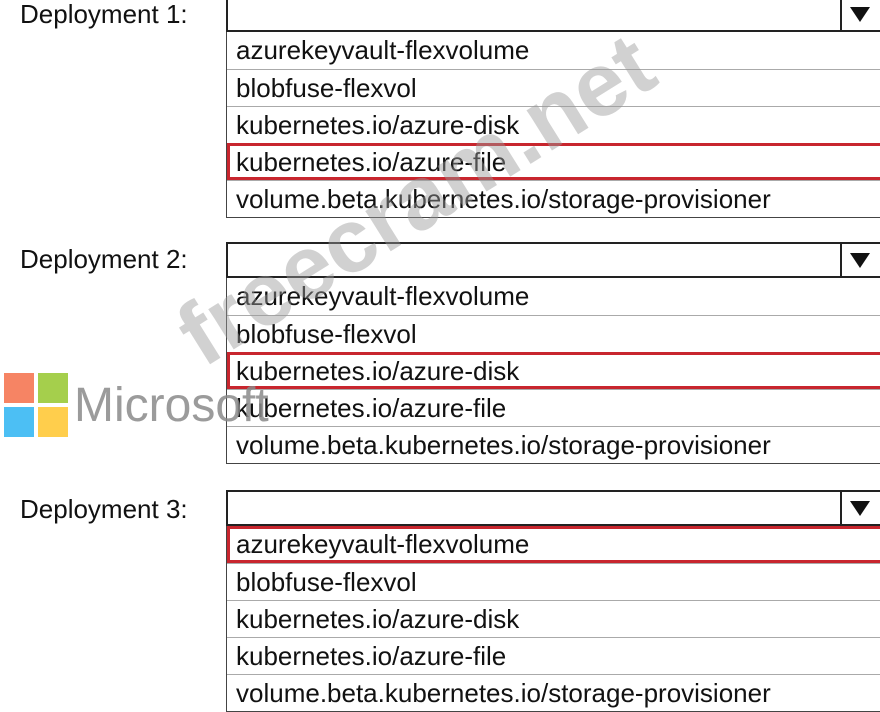 The width and height of the screenshot is (880, 712). What do you see at coordinates (104, 14) in the screenshot?
I see `deployment-1-label: Deployment 1:` at bounding box center [104, 14].